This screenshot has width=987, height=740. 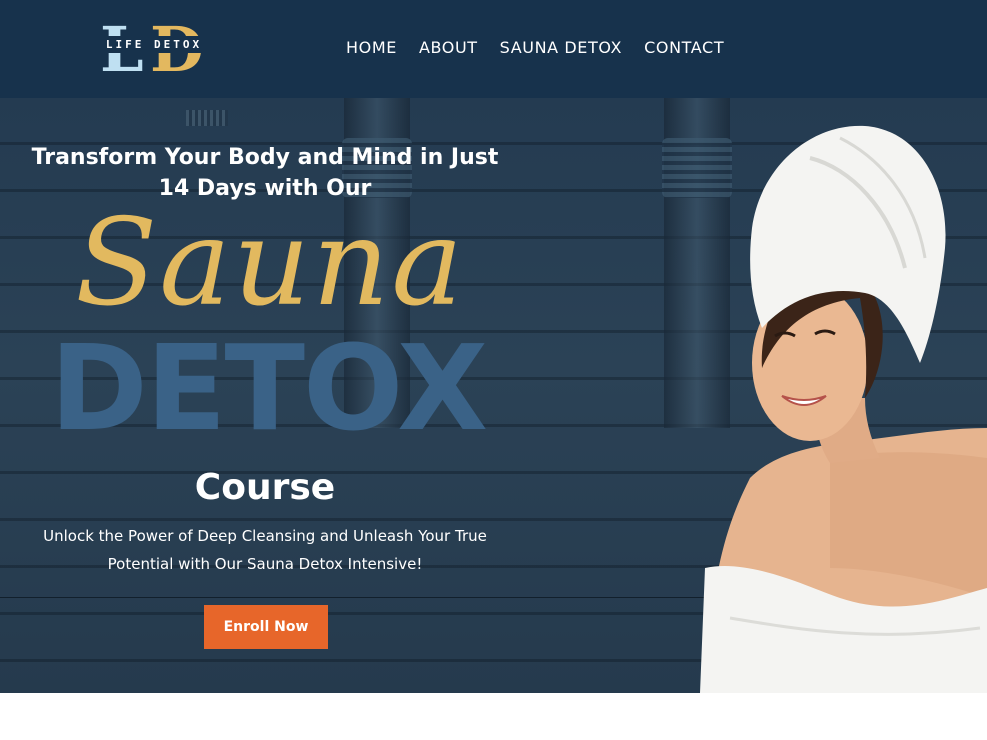 I want to click on detox-big-text: DETOX, so click(x=268, y=388).